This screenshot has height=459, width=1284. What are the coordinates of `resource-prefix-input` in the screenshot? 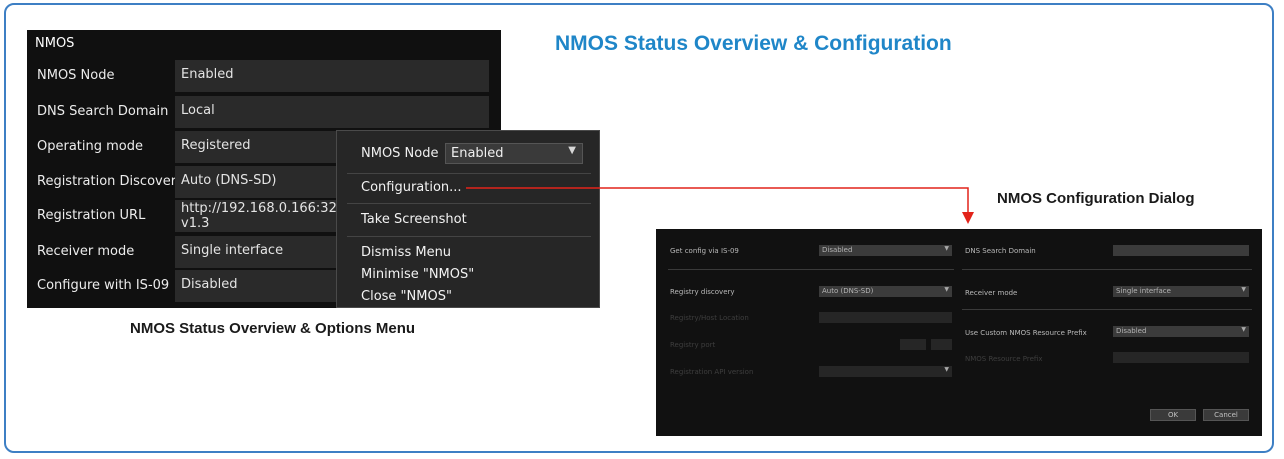 It's located at (1181, 357).